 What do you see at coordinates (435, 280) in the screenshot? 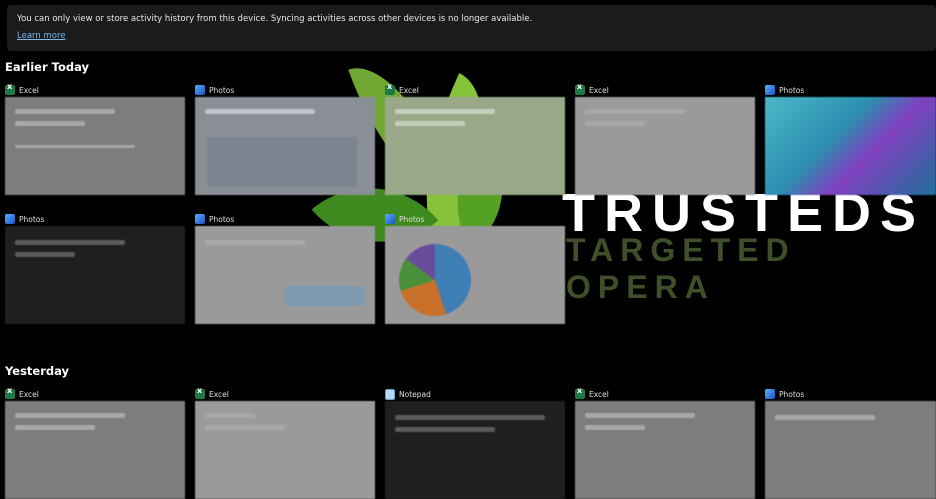
I see `pie-chart-thumbnail` at bounding box center [435, 280].